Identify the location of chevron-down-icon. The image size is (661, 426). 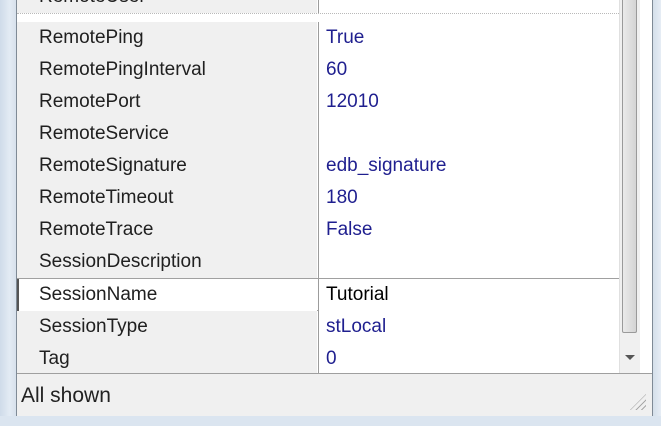
(630, 357).